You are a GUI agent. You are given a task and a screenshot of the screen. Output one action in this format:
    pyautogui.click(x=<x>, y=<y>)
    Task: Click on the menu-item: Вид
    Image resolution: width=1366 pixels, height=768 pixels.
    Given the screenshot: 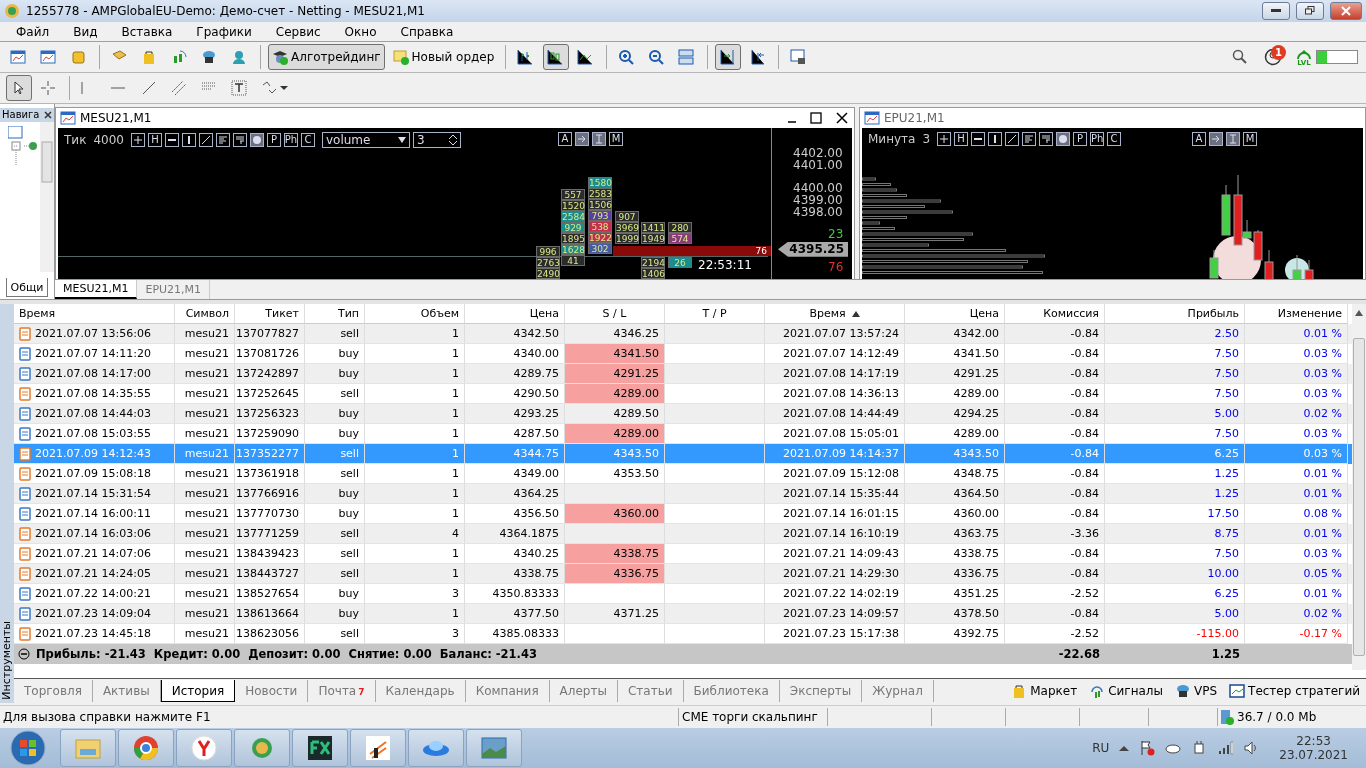 What is the action you would take?
    pyautogui.click(x=85, y=31)
    